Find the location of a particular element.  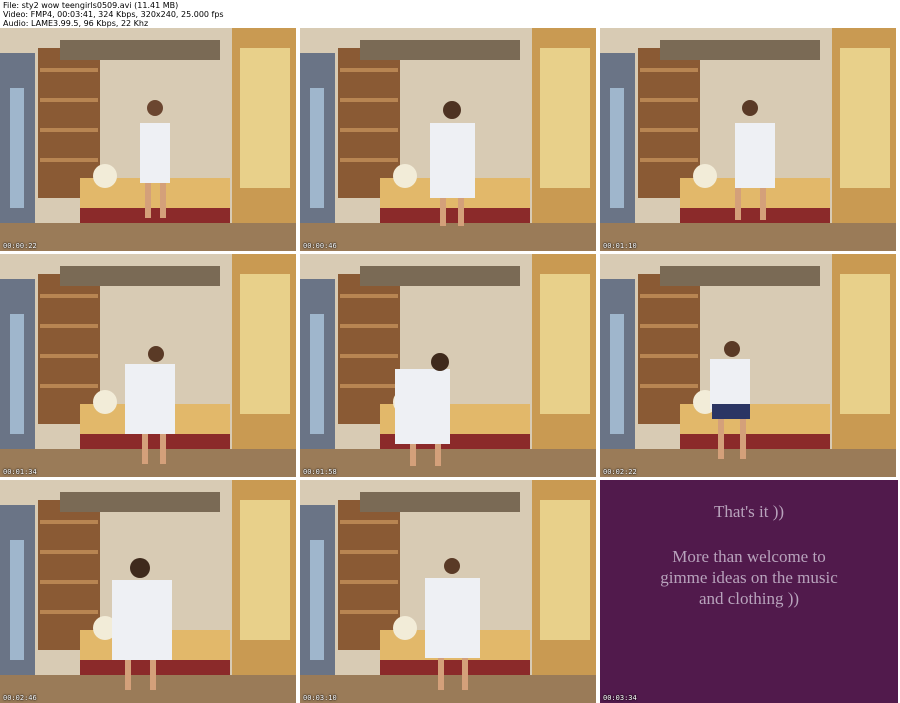

timestamp-label: 00:03:10 is located at coordinates (320, 698).